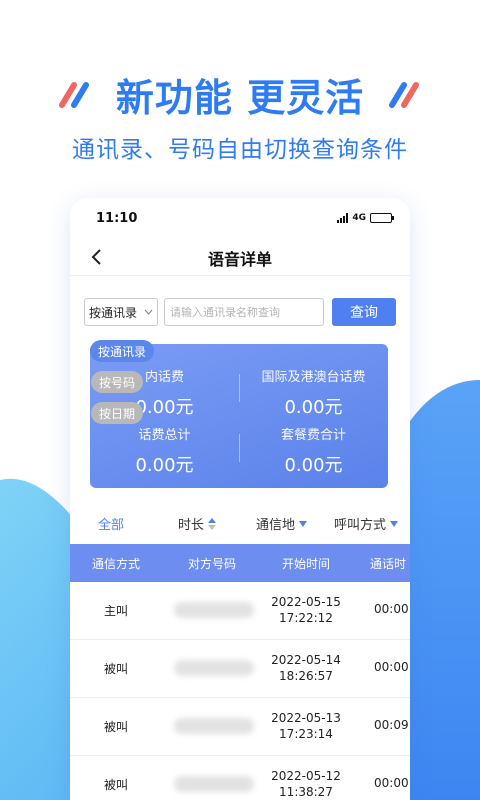  What do you see at coordinates (364, 312) in the screenshot?
I see `query-button: 查询` at bounding box center [364, 312].